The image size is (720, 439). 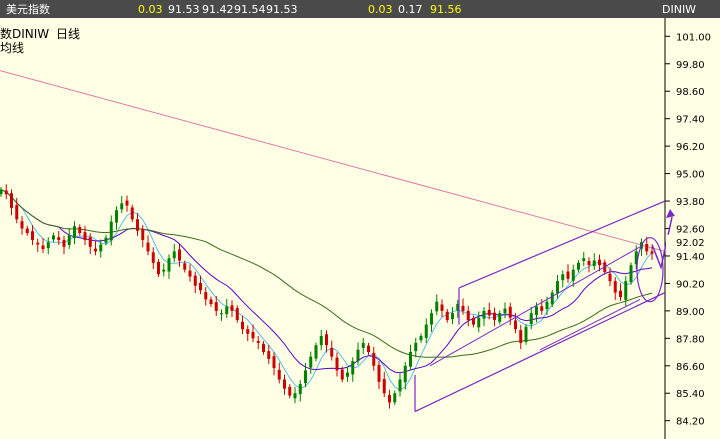 I want to click on quote-value: 91.42, so click(x=218, y=9).